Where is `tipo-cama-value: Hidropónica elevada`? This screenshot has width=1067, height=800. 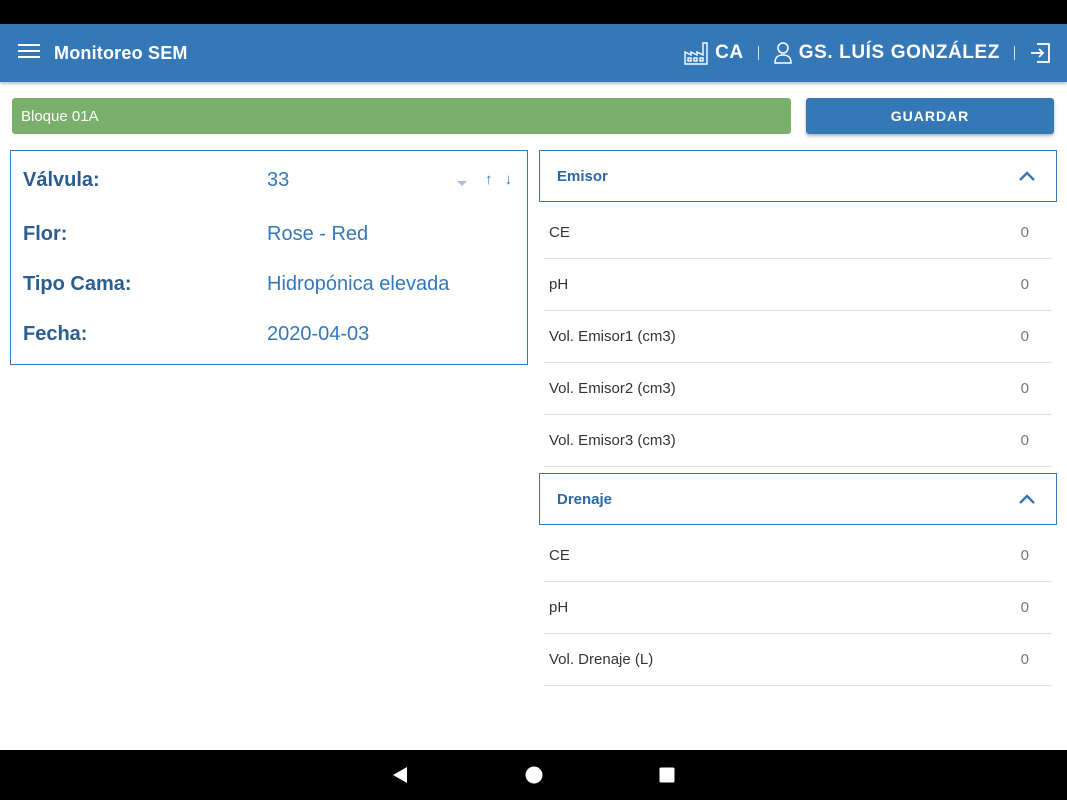 tipo-cama-value: Hidropónica elevada is located at coordinates (358, 284).